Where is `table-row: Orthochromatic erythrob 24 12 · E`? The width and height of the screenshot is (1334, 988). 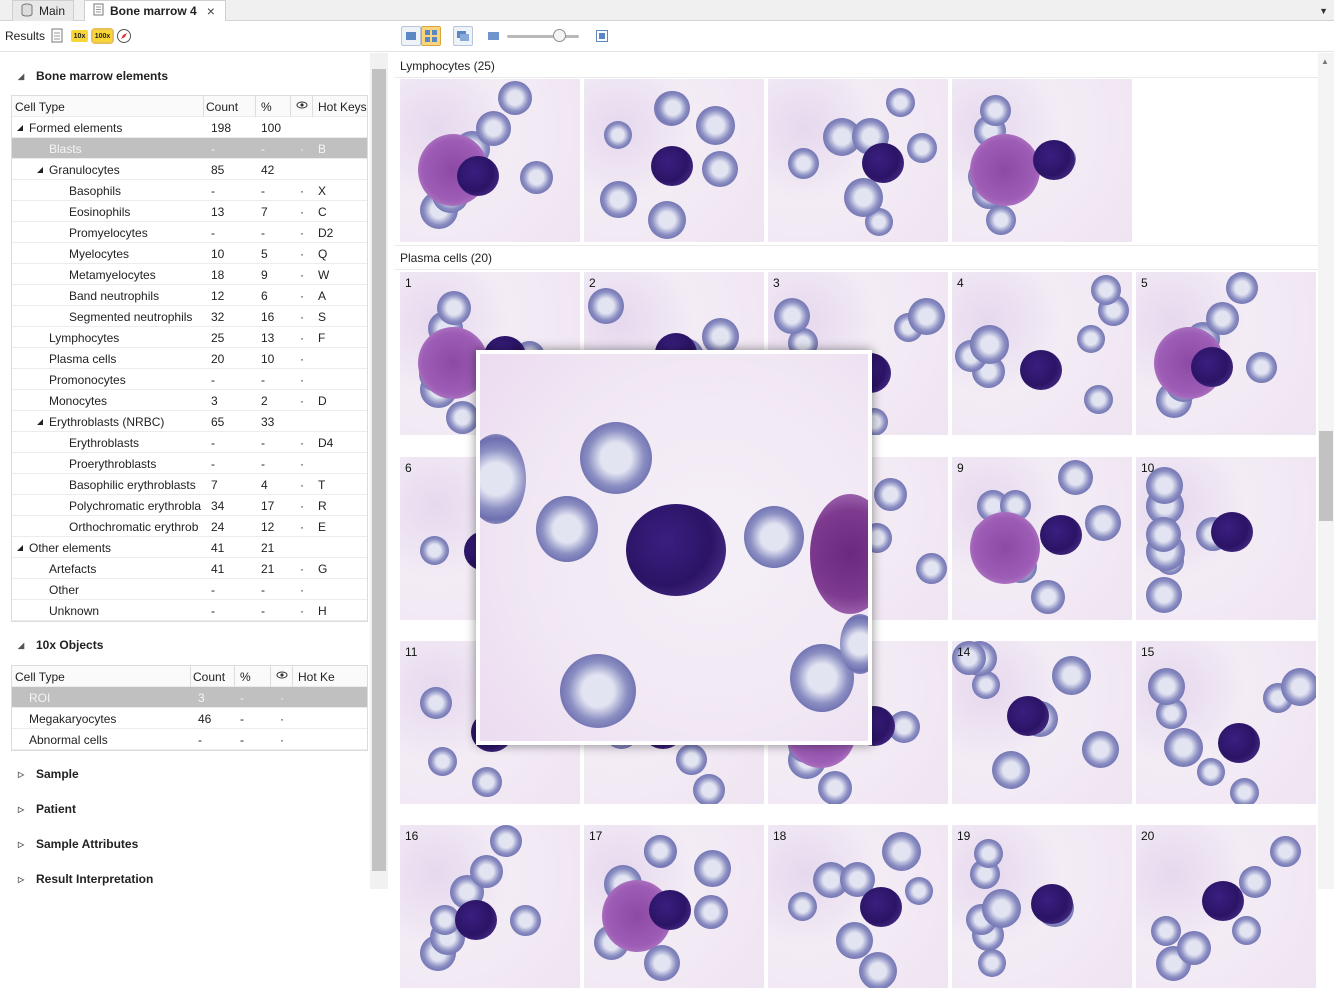 table-row: Orthochromatic erythrob 24 12 · E is located at coordinates (189, 526).